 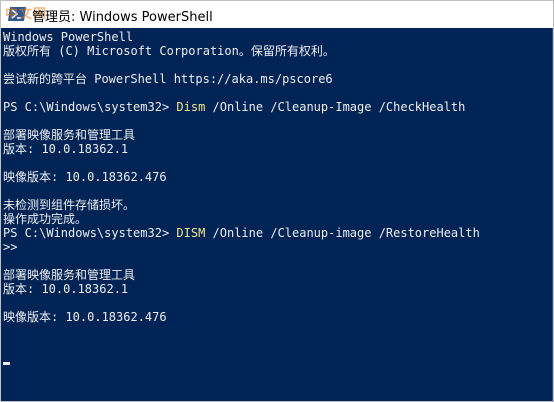 I want to click on title-bar: 中文网 管理员: Windows PowerShell, so click(x=277, y=14).